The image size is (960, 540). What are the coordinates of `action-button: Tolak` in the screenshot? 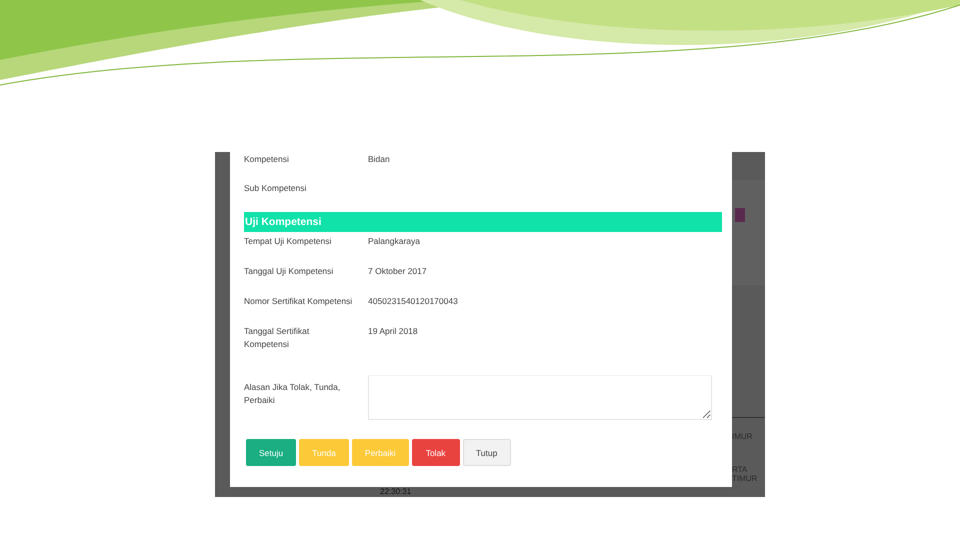 It's located at (436, 452).